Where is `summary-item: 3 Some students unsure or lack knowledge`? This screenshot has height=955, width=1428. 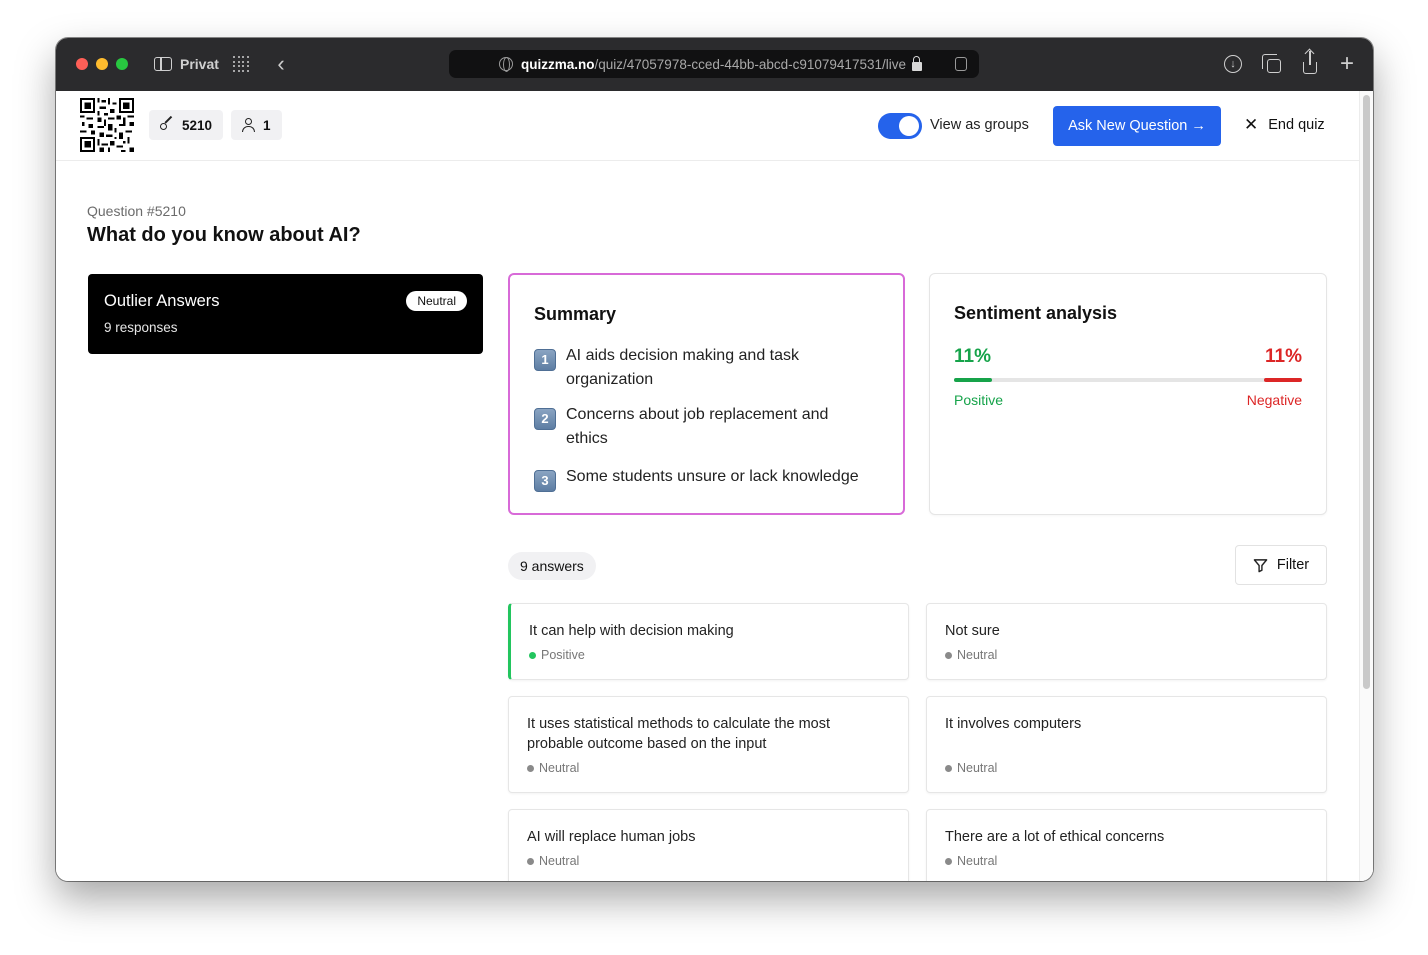
summary-item: 3 Some students unsure or lack knowledge is located at coordinates (704, 478).